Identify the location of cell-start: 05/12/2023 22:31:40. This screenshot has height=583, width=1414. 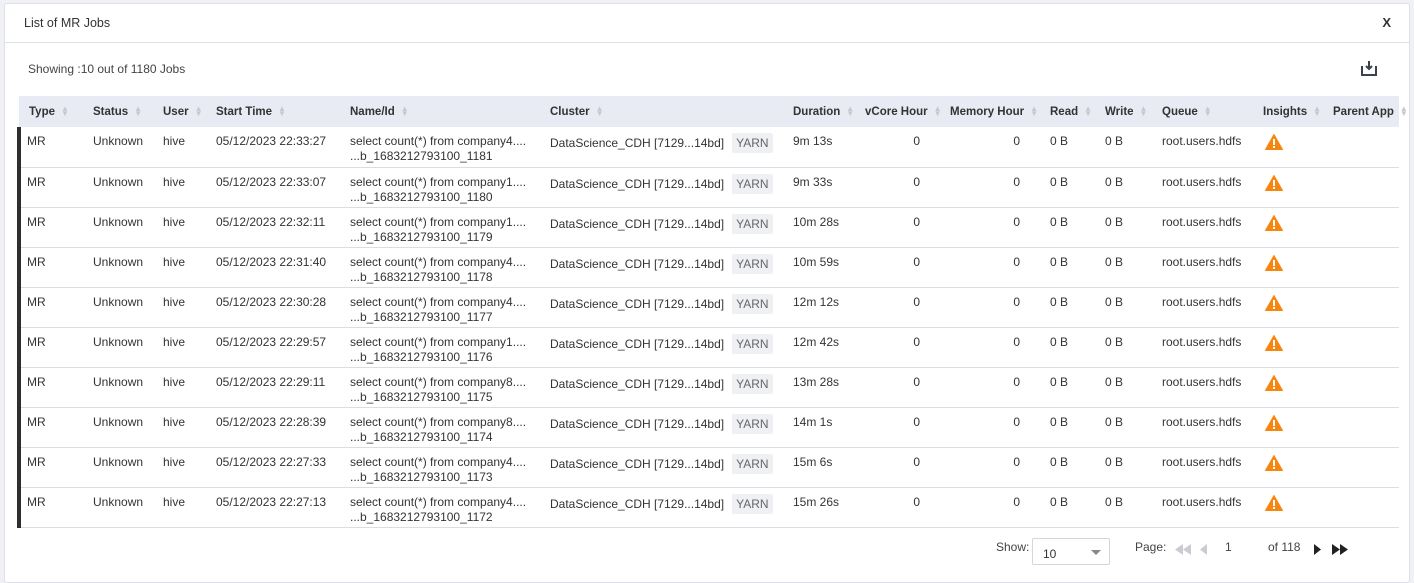
(273, 267).